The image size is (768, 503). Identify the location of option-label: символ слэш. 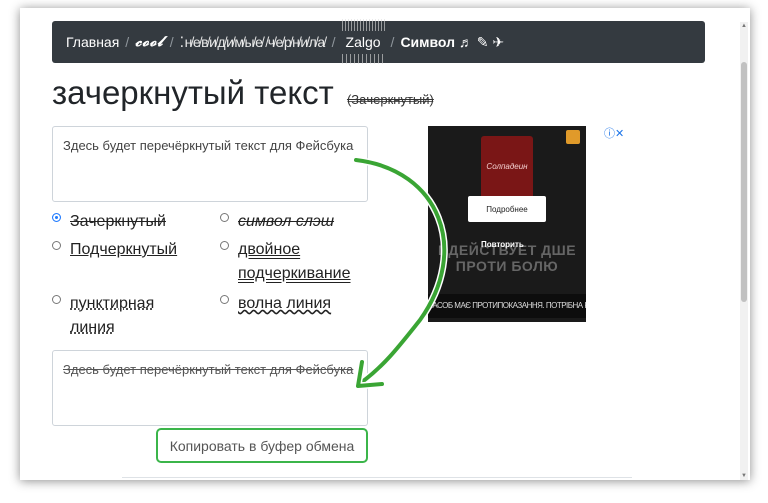
(286, 221).